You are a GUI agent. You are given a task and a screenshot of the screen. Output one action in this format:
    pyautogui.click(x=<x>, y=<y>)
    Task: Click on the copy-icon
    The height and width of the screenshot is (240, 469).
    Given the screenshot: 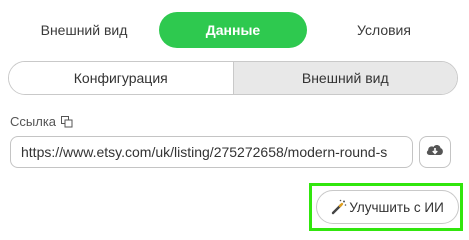 What is the action you would take?
    pyautogui.click(x=67, y=121)
    